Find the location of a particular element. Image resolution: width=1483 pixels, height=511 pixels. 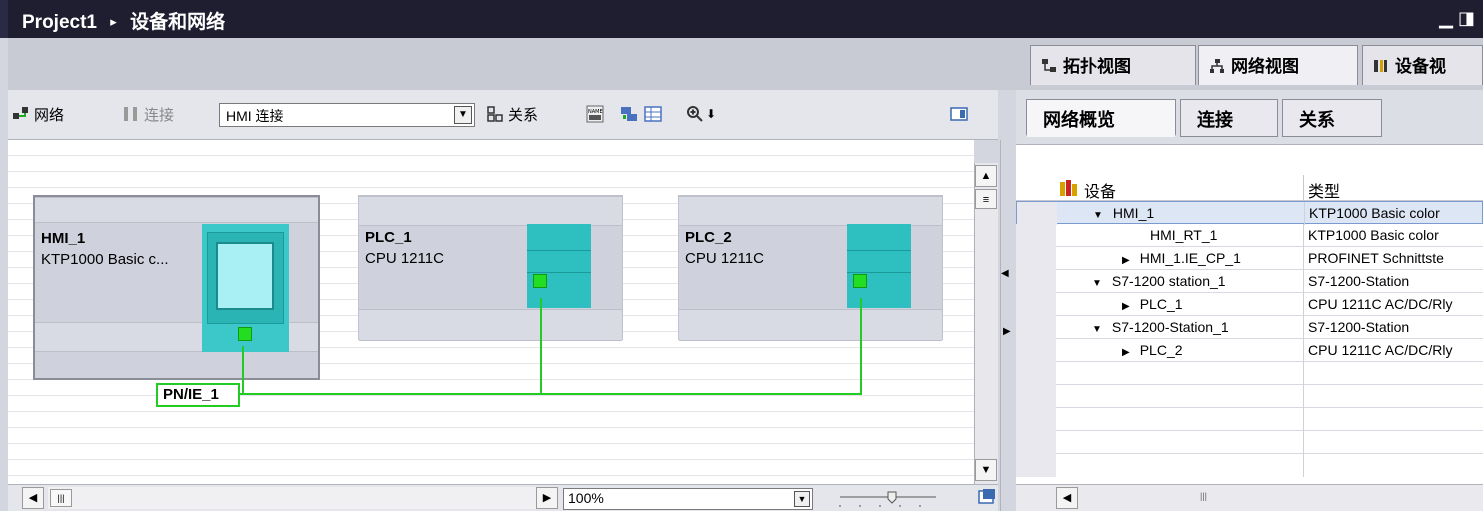

device-type: S7-1200-Station is located at coordinates (1359, 281).